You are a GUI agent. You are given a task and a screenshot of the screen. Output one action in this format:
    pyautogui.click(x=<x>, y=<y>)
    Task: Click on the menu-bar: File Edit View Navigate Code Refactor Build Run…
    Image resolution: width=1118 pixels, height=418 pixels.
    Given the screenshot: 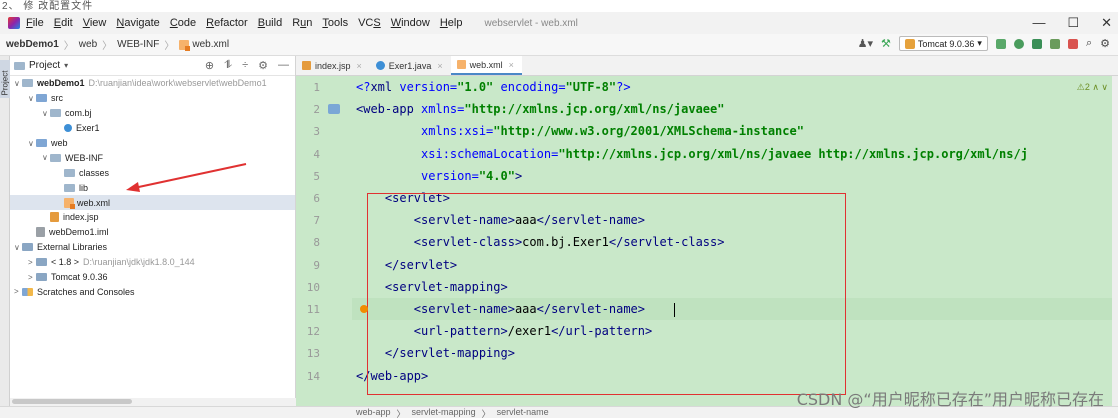 What is the action you would take?
    pyautogui.click(x=559, y=23)
    